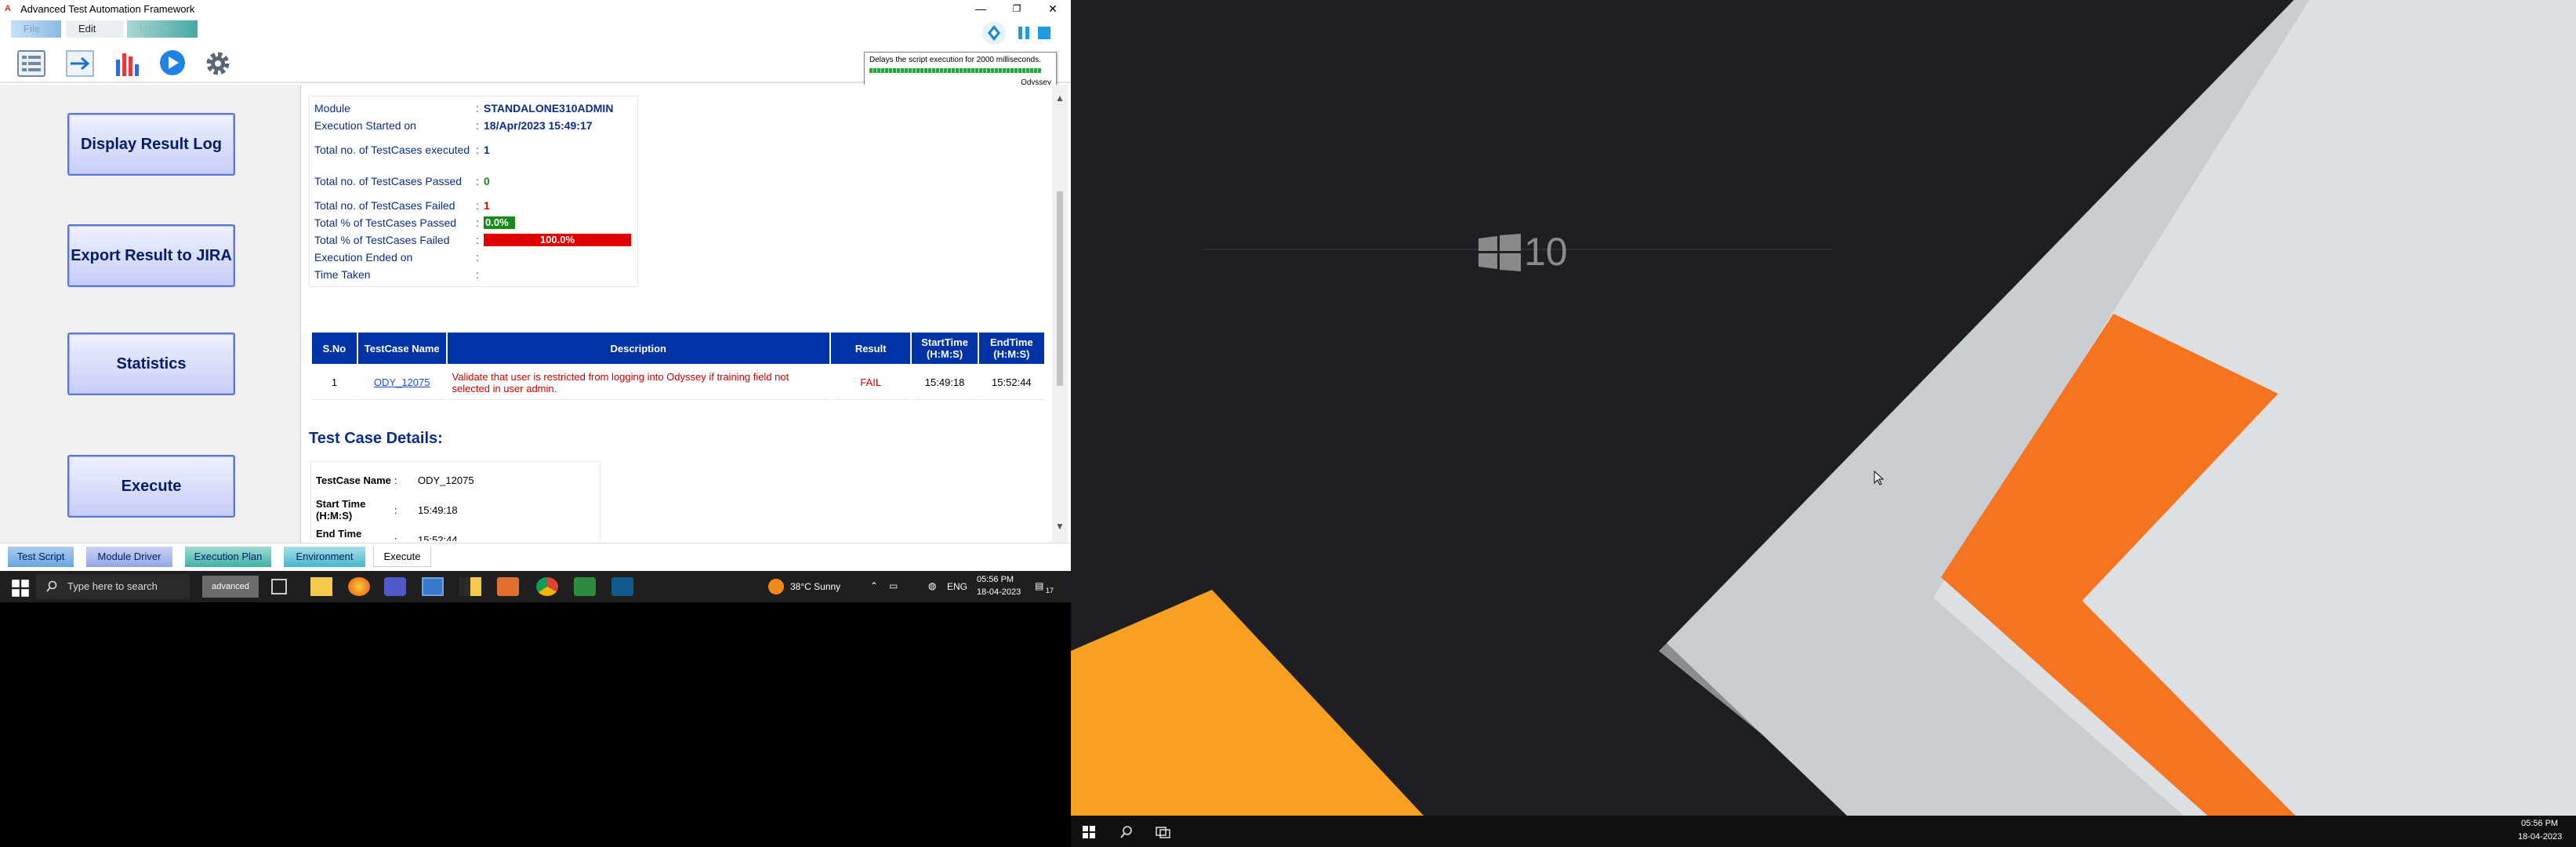 The height and width of the screenshot is (847, 2576). Describe the element at coordinates (1127, 832) in the screenshot. I see `search-icon` at that location.